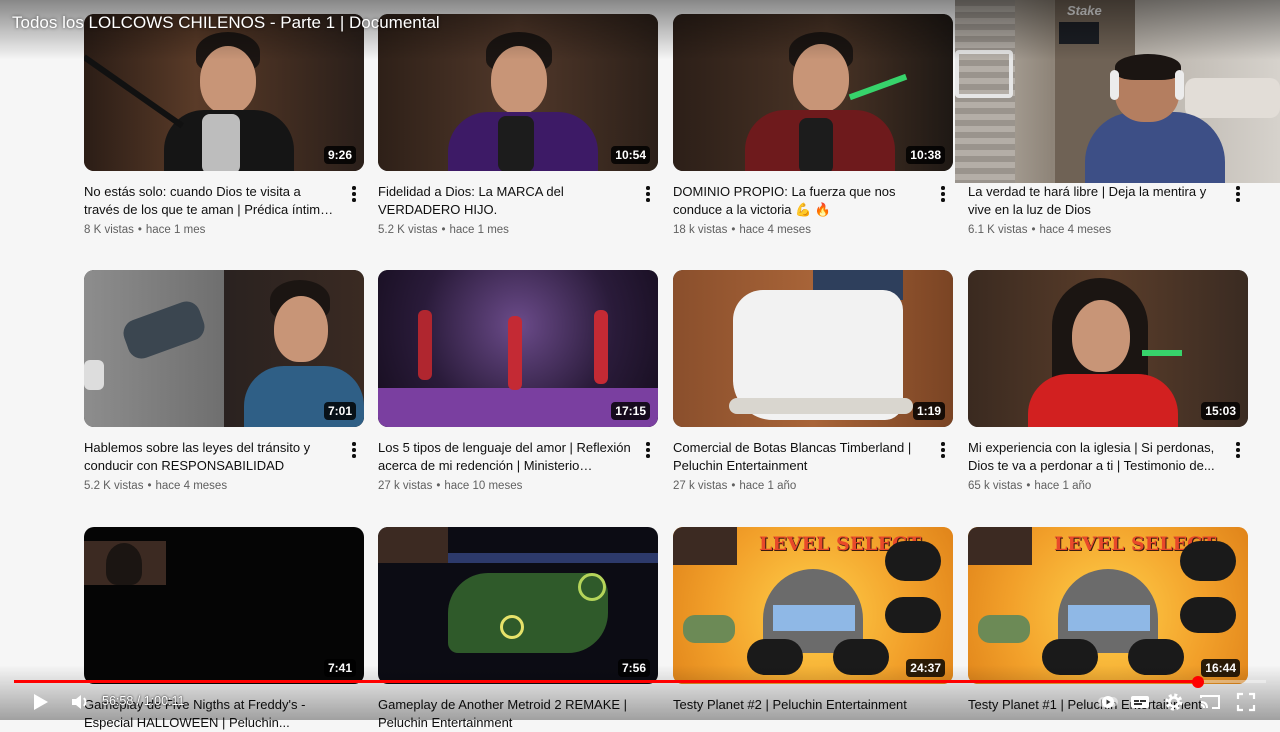 The image size is (1280, 732). Describe the element at coordinates (813, 348) in the screenshot. I see `video-thumbnail: 1:19` at that location.